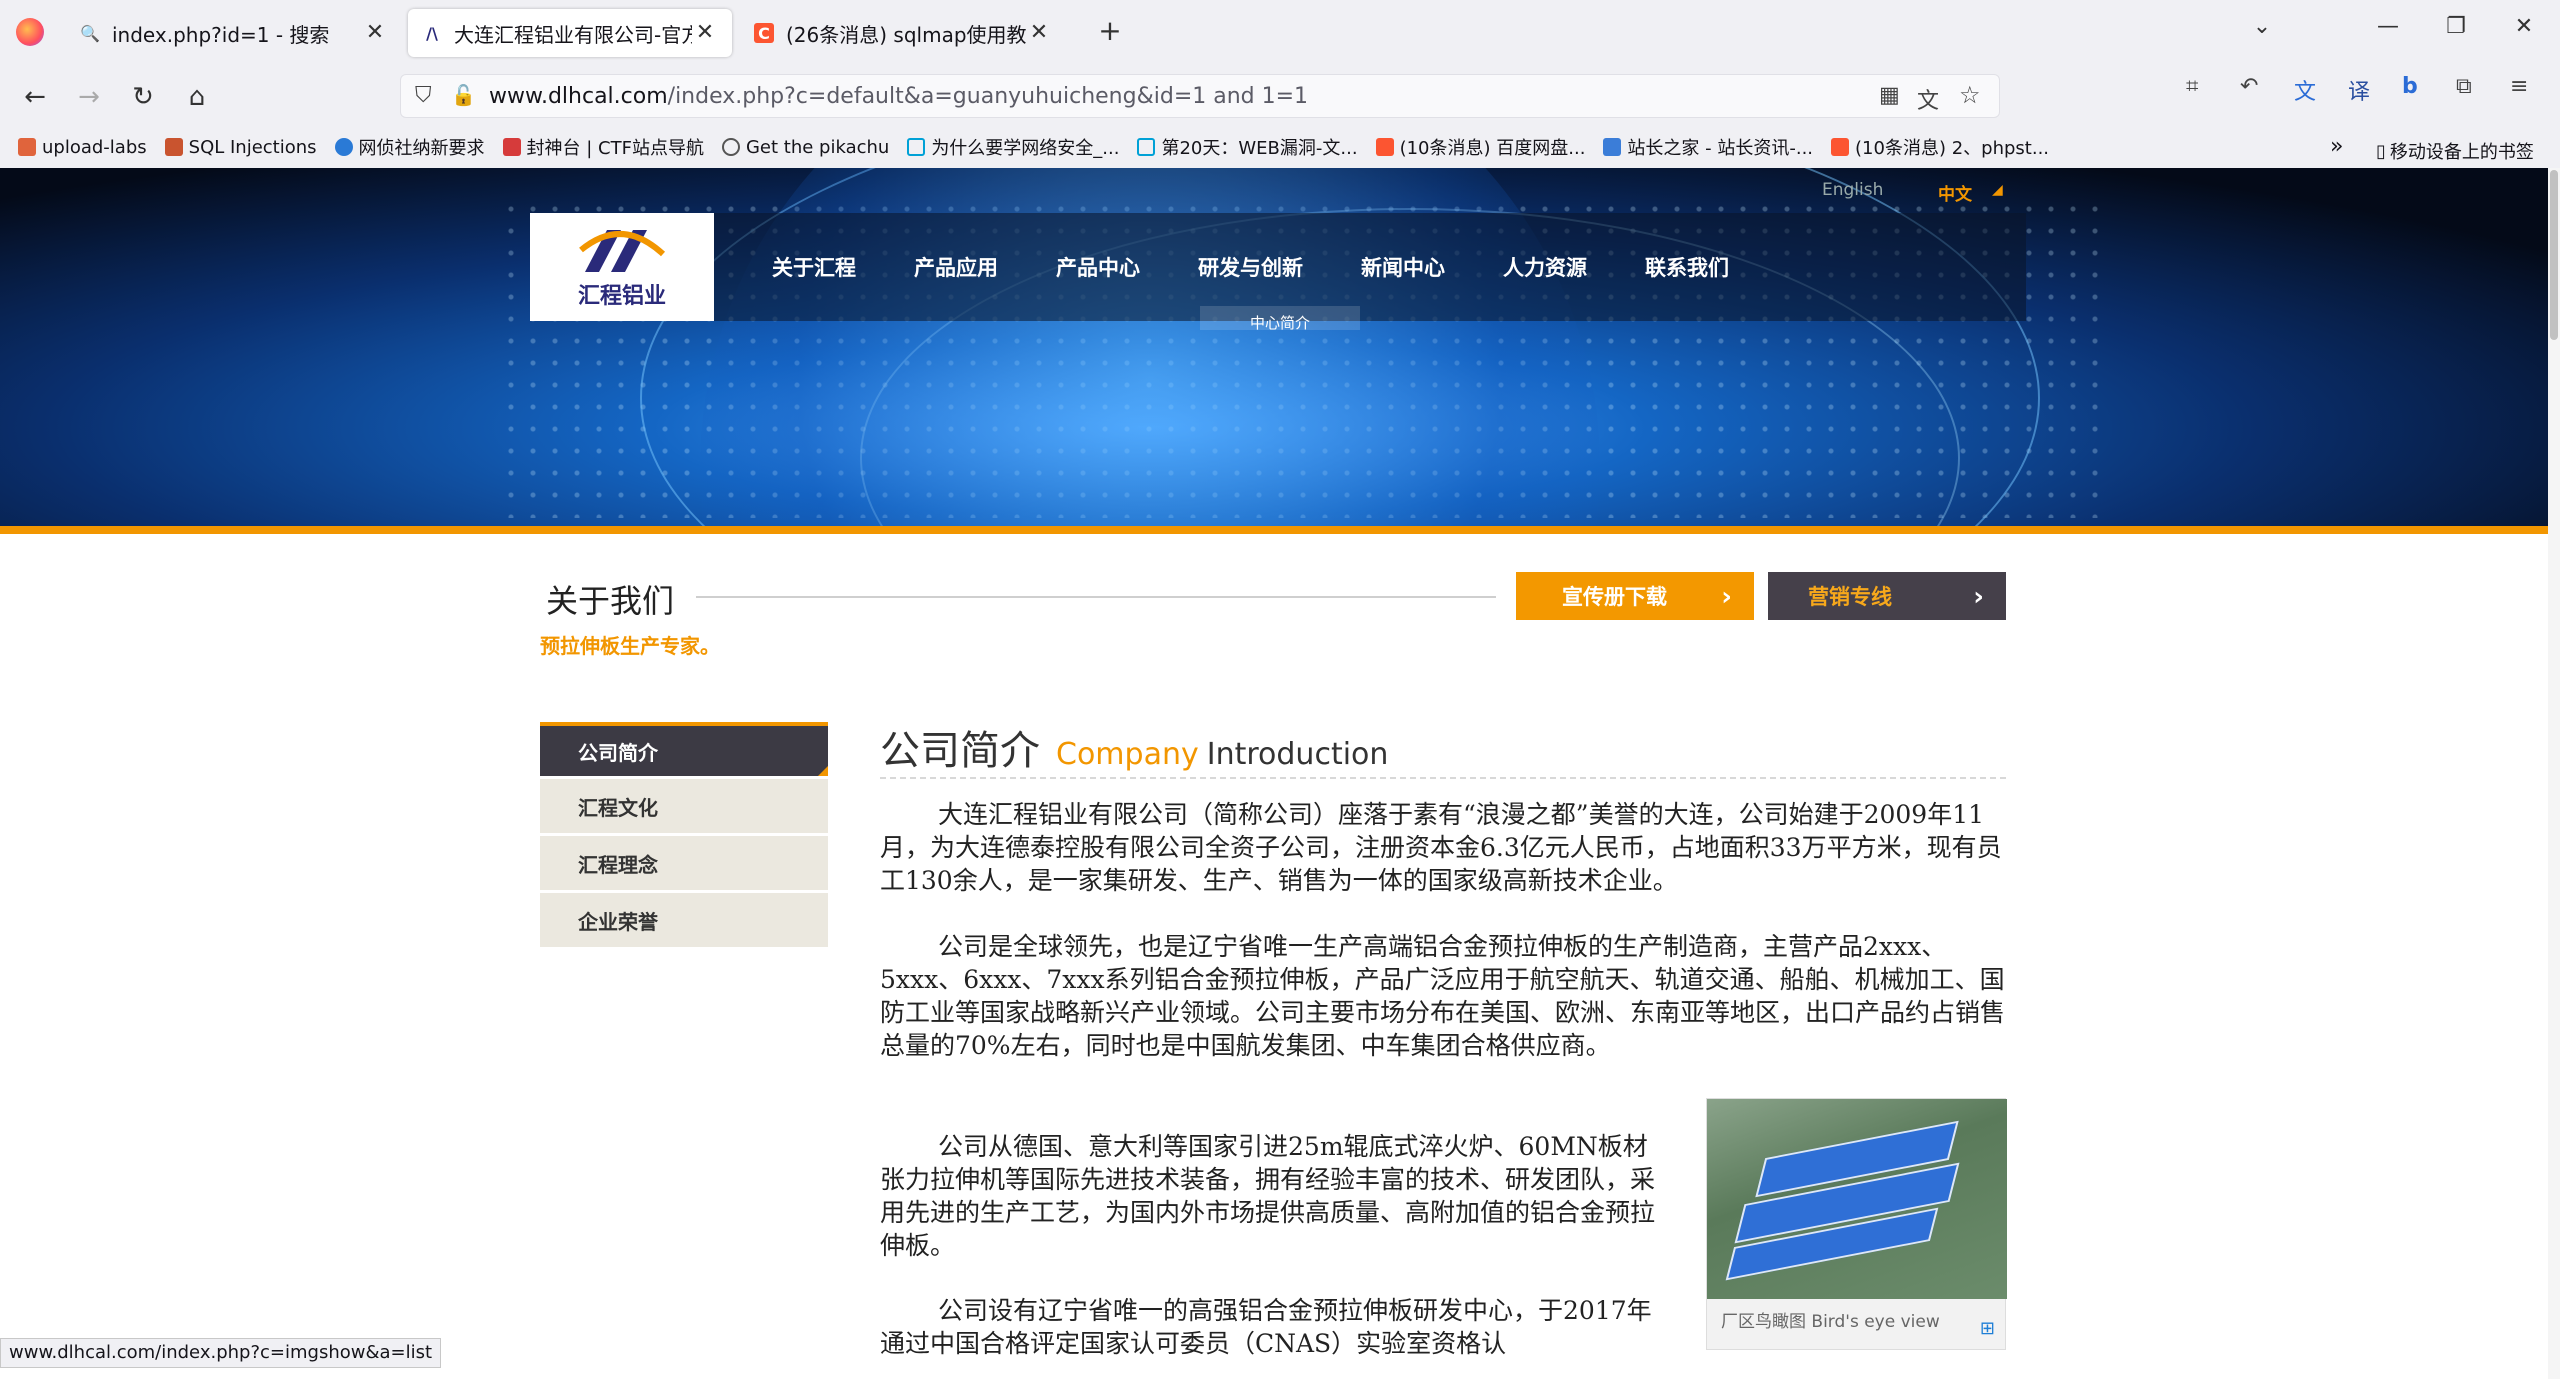  I want to click on bookmark-label: upload-labs, so click(94, 147).